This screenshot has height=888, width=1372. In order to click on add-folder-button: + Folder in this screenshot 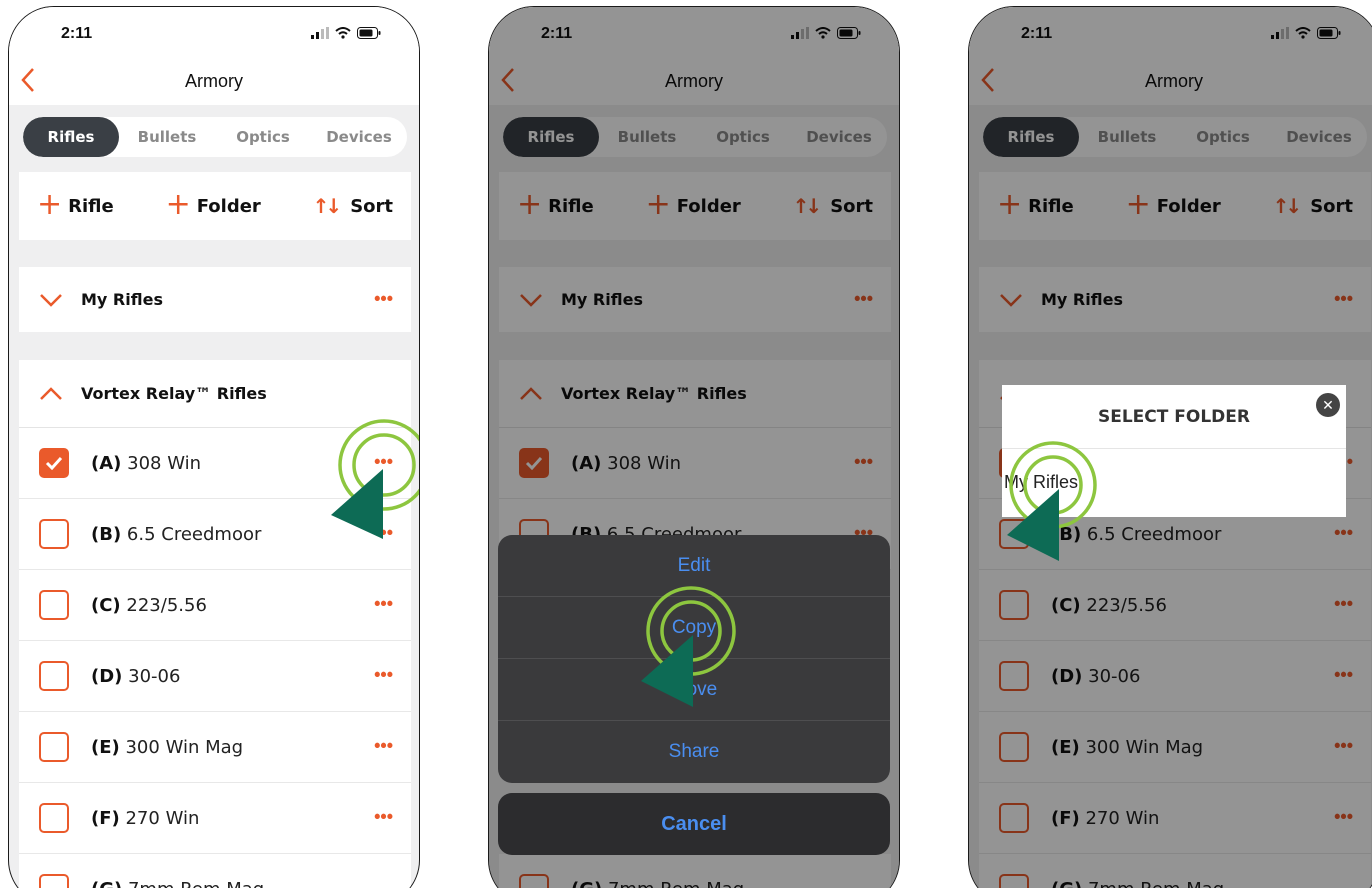, I will do `click(213, 204)`.